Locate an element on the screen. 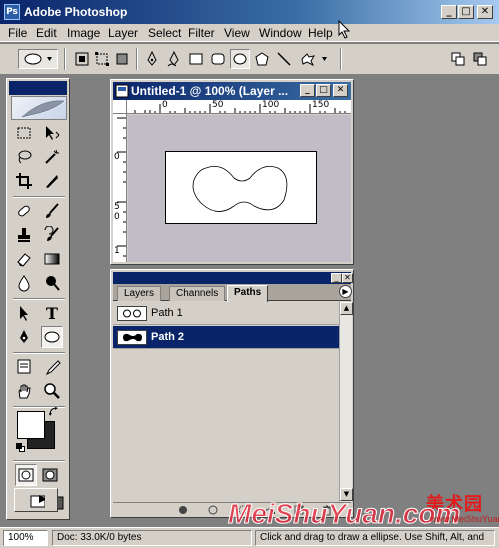  shape-layers-button is located at coordinates (82, 59).